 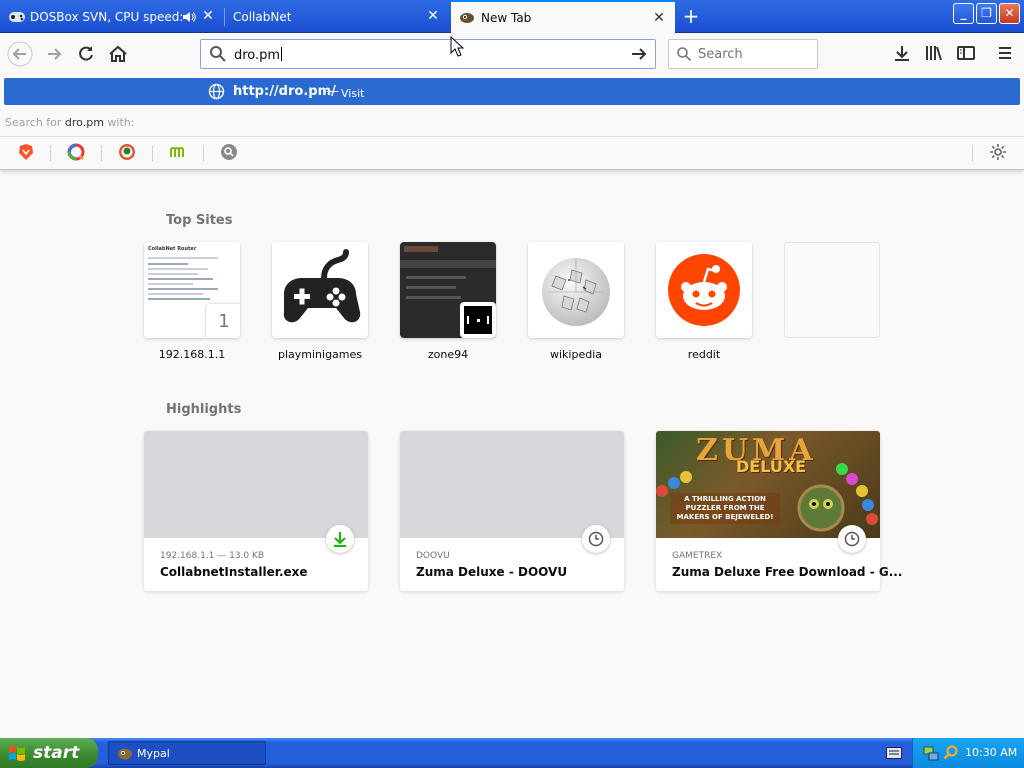 What do you see at coordinates (20, 54) in the screenshot?
I see `back-button` at bounding box center [20, 54].